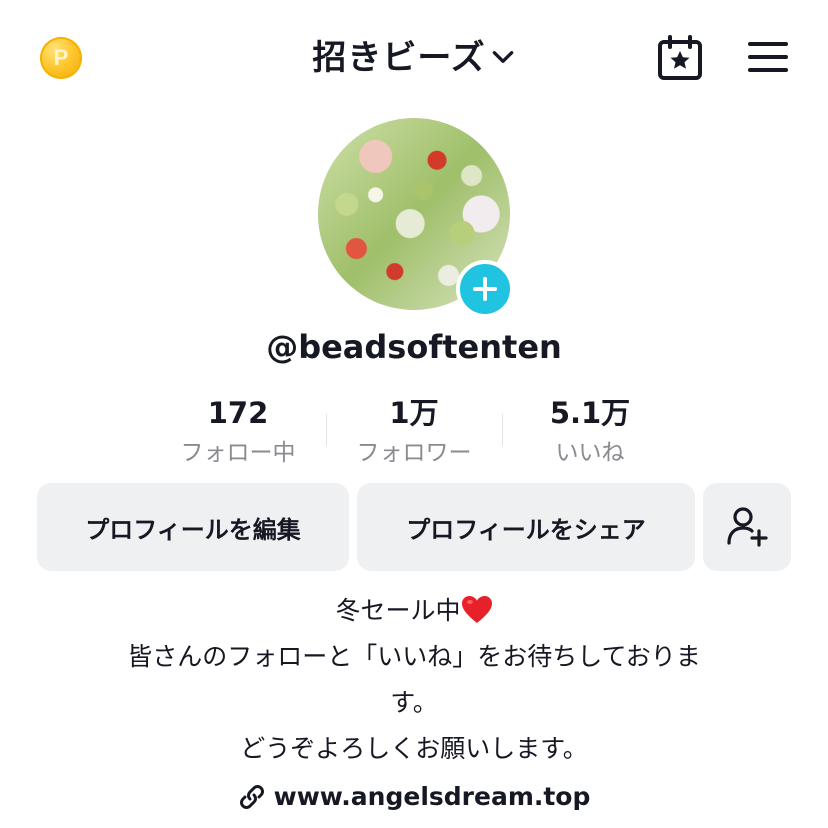  I want to click on profile-stats: 172 フォロー中 1万 フォロワー 5.1万 いいね, so click(414, 434).